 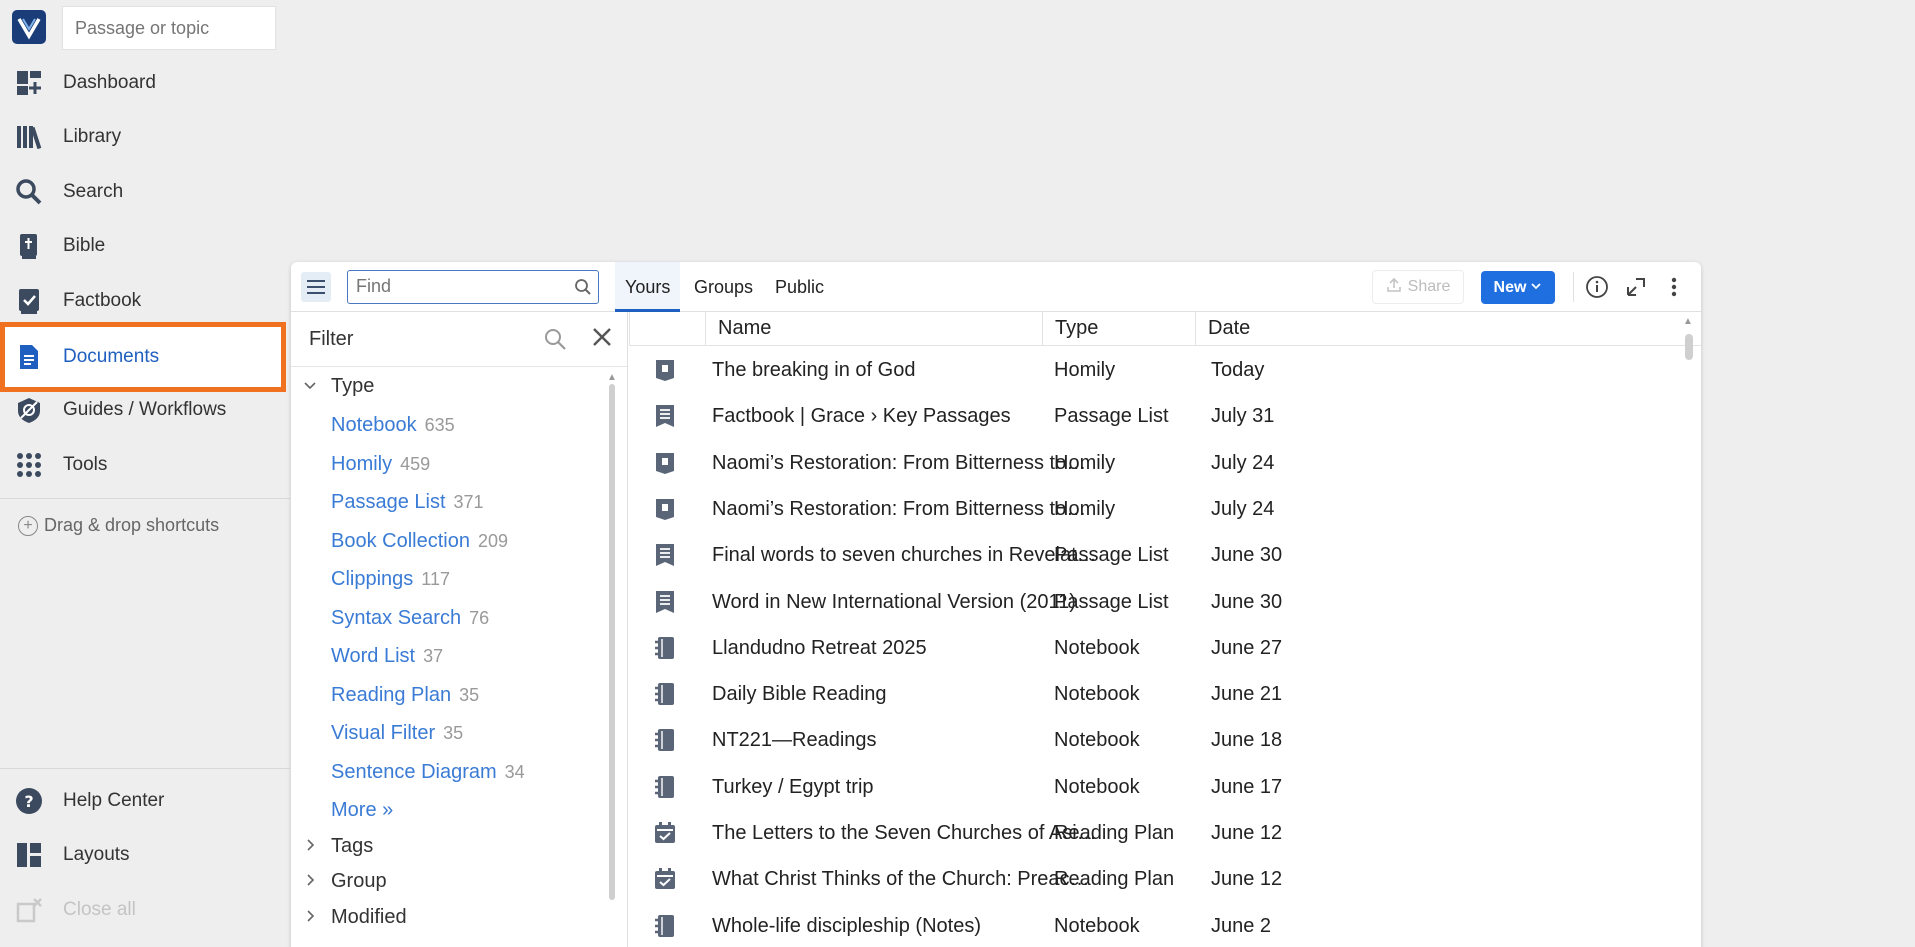 I want to click on hamburger-menu-icon, so click(x=316, y=287).